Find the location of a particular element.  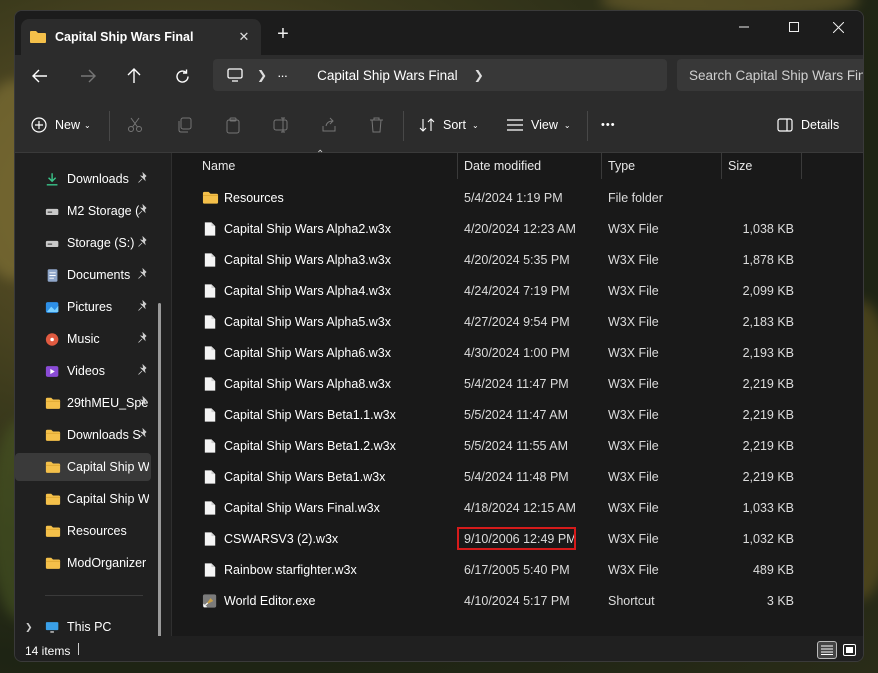

file-name: Capital Ship Wars Alpha3.w3x is located at coordinates (307, 259).